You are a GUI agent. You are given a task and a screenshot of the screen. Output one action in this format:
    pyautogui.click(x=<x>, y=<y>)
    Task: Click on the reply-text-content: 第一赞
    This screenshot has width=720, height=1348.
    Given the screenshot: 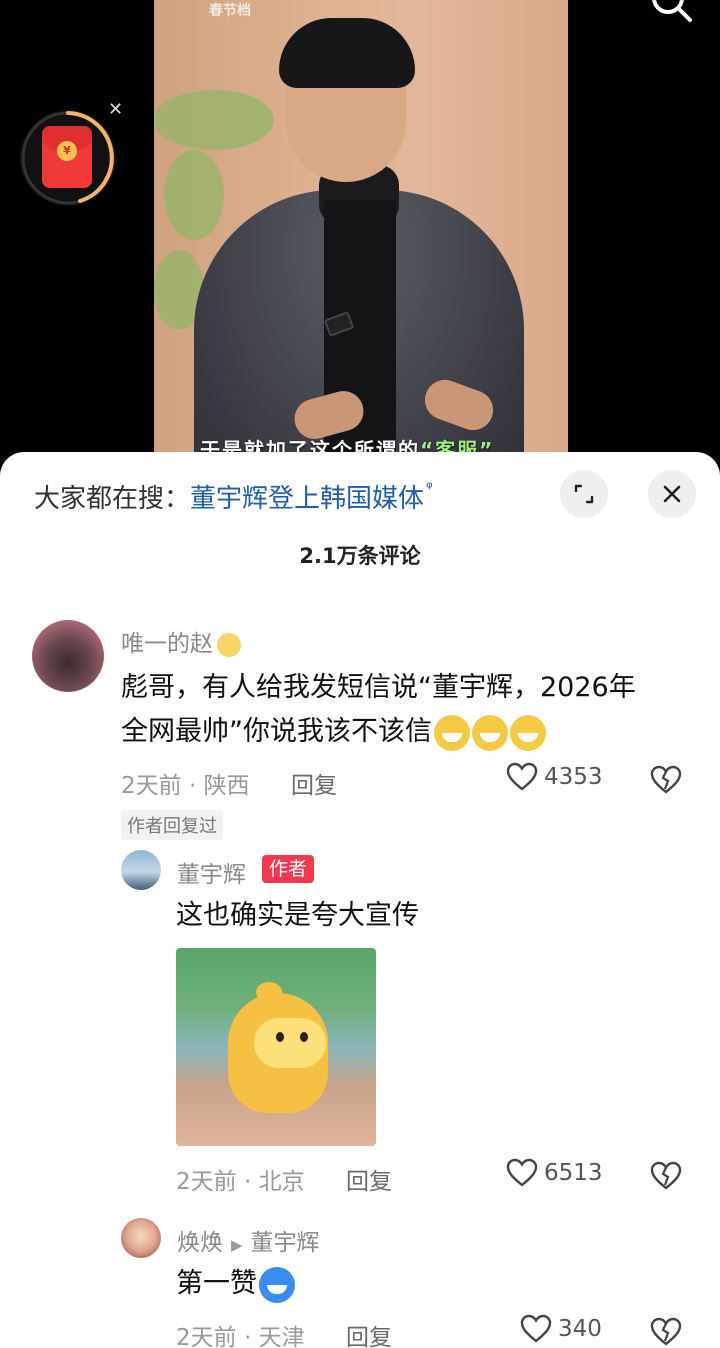 What is the action you would take?
    pyautogui.click(x=216, y=1283)
    